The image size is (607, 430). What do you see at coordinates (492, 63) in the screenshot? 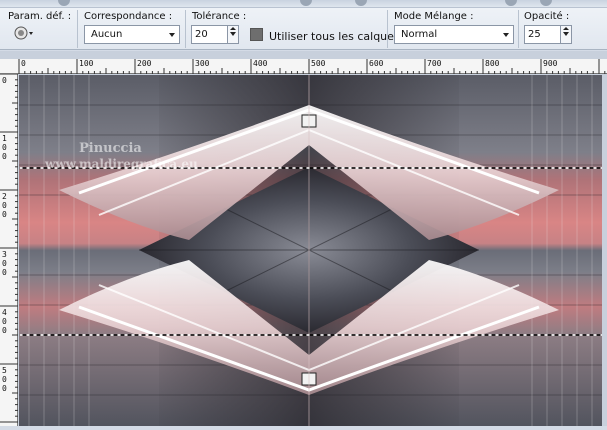
I see `ruler-label: 800` at bounding box center [492, 63].